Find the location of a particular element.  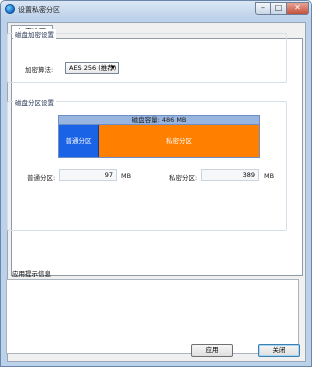

private-partition-size-field: 389 is located at coordinates (230, 175).